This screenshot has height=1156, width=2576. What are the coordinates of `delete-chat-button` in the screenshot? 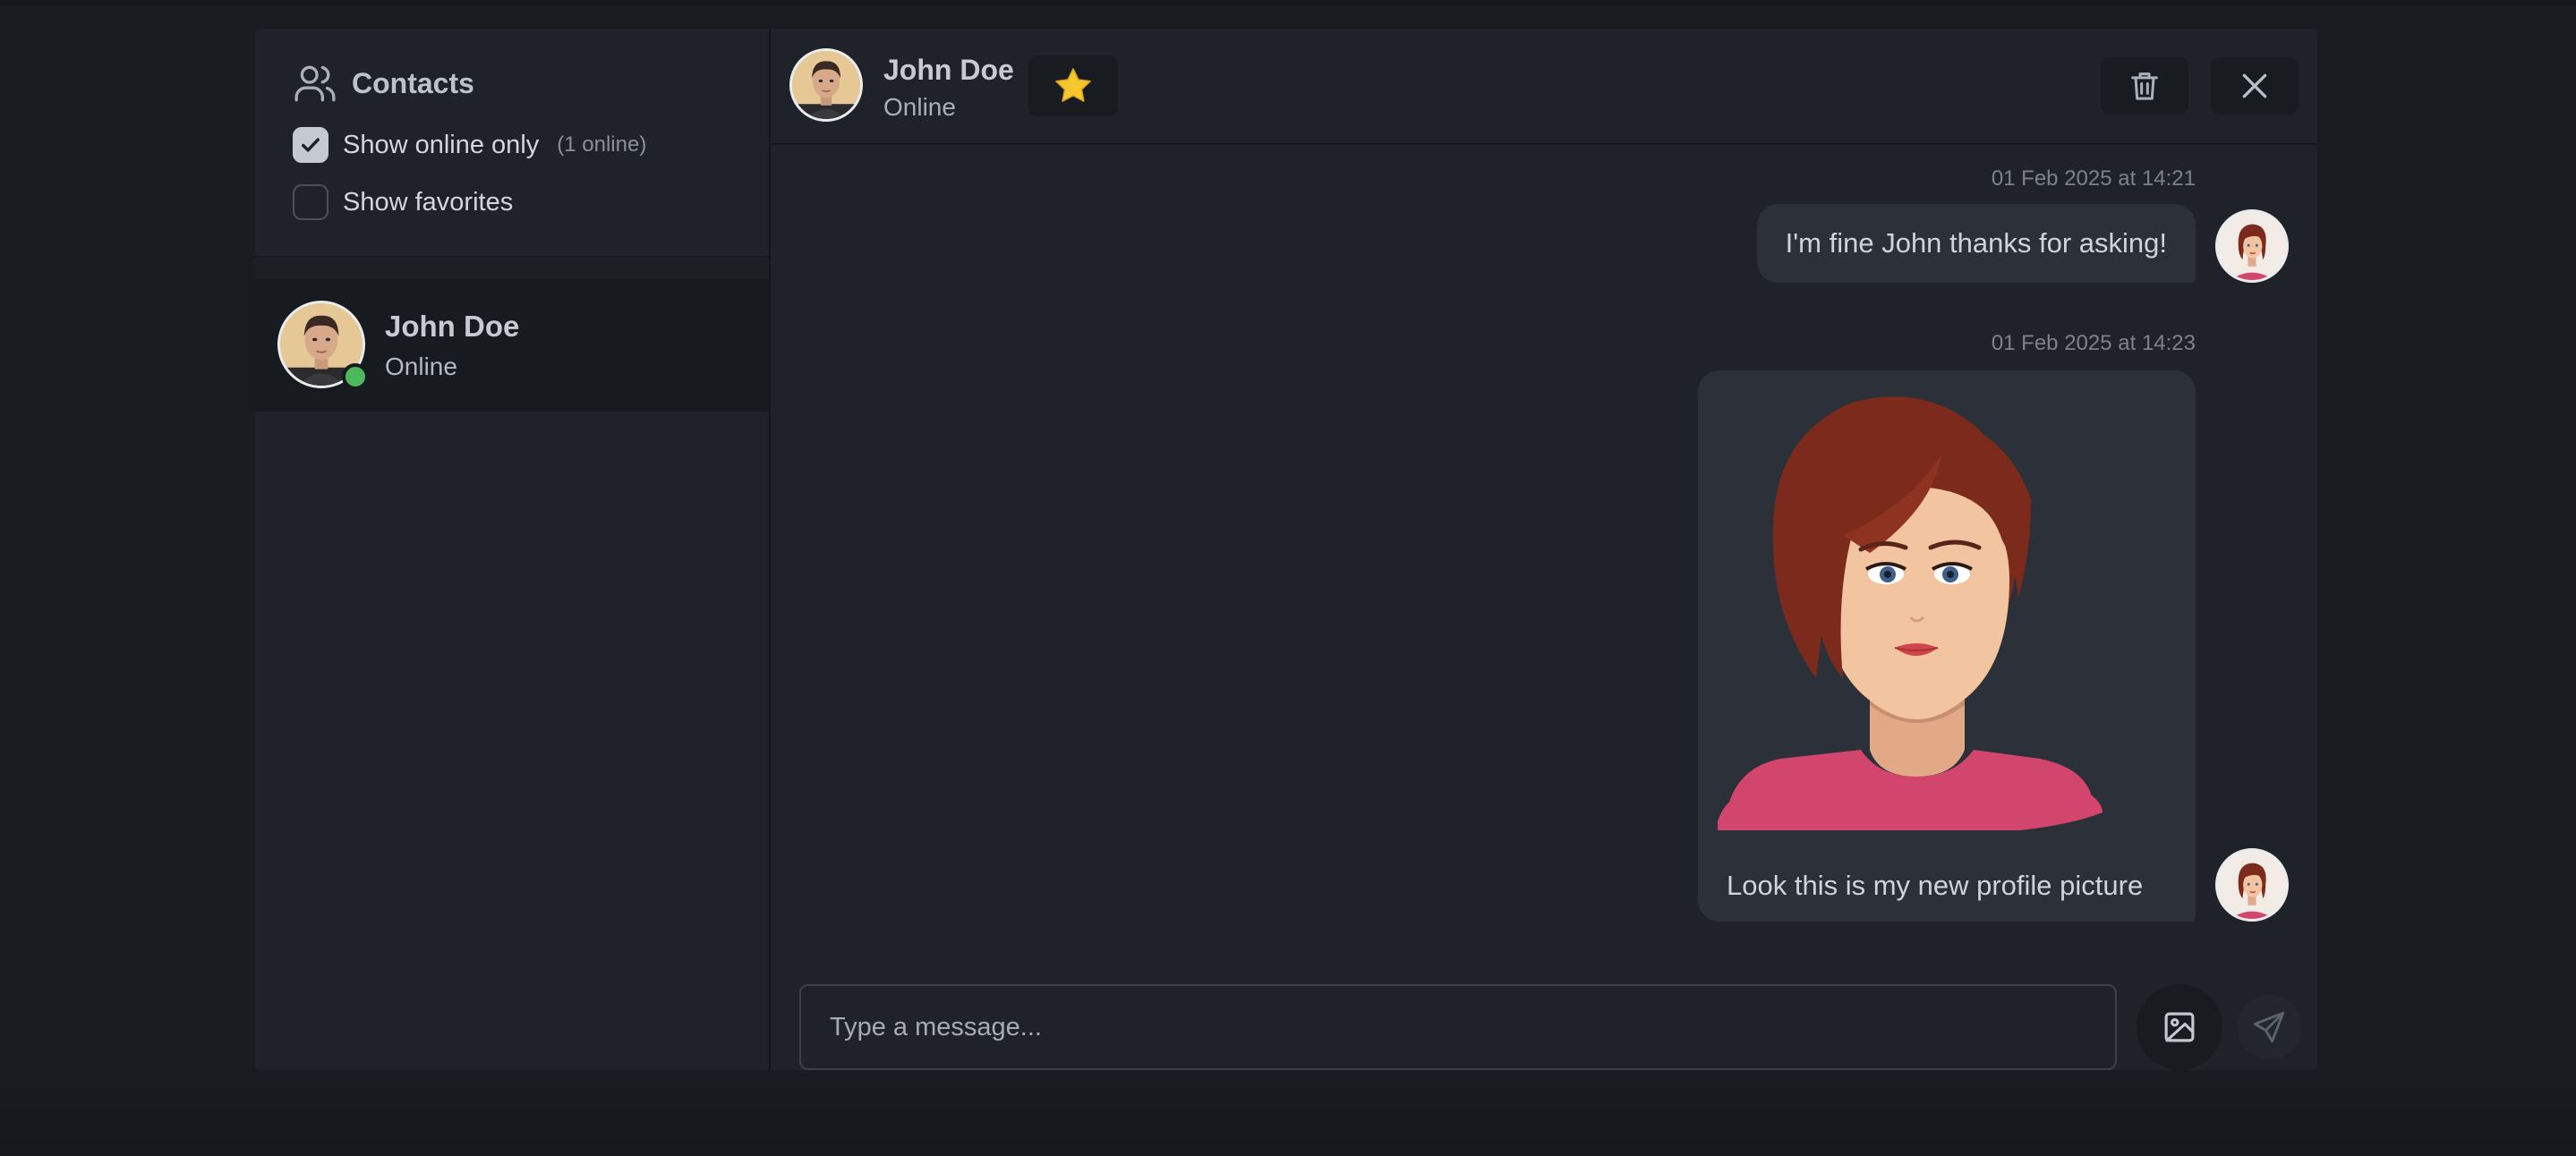 It's located at (2144, 86).